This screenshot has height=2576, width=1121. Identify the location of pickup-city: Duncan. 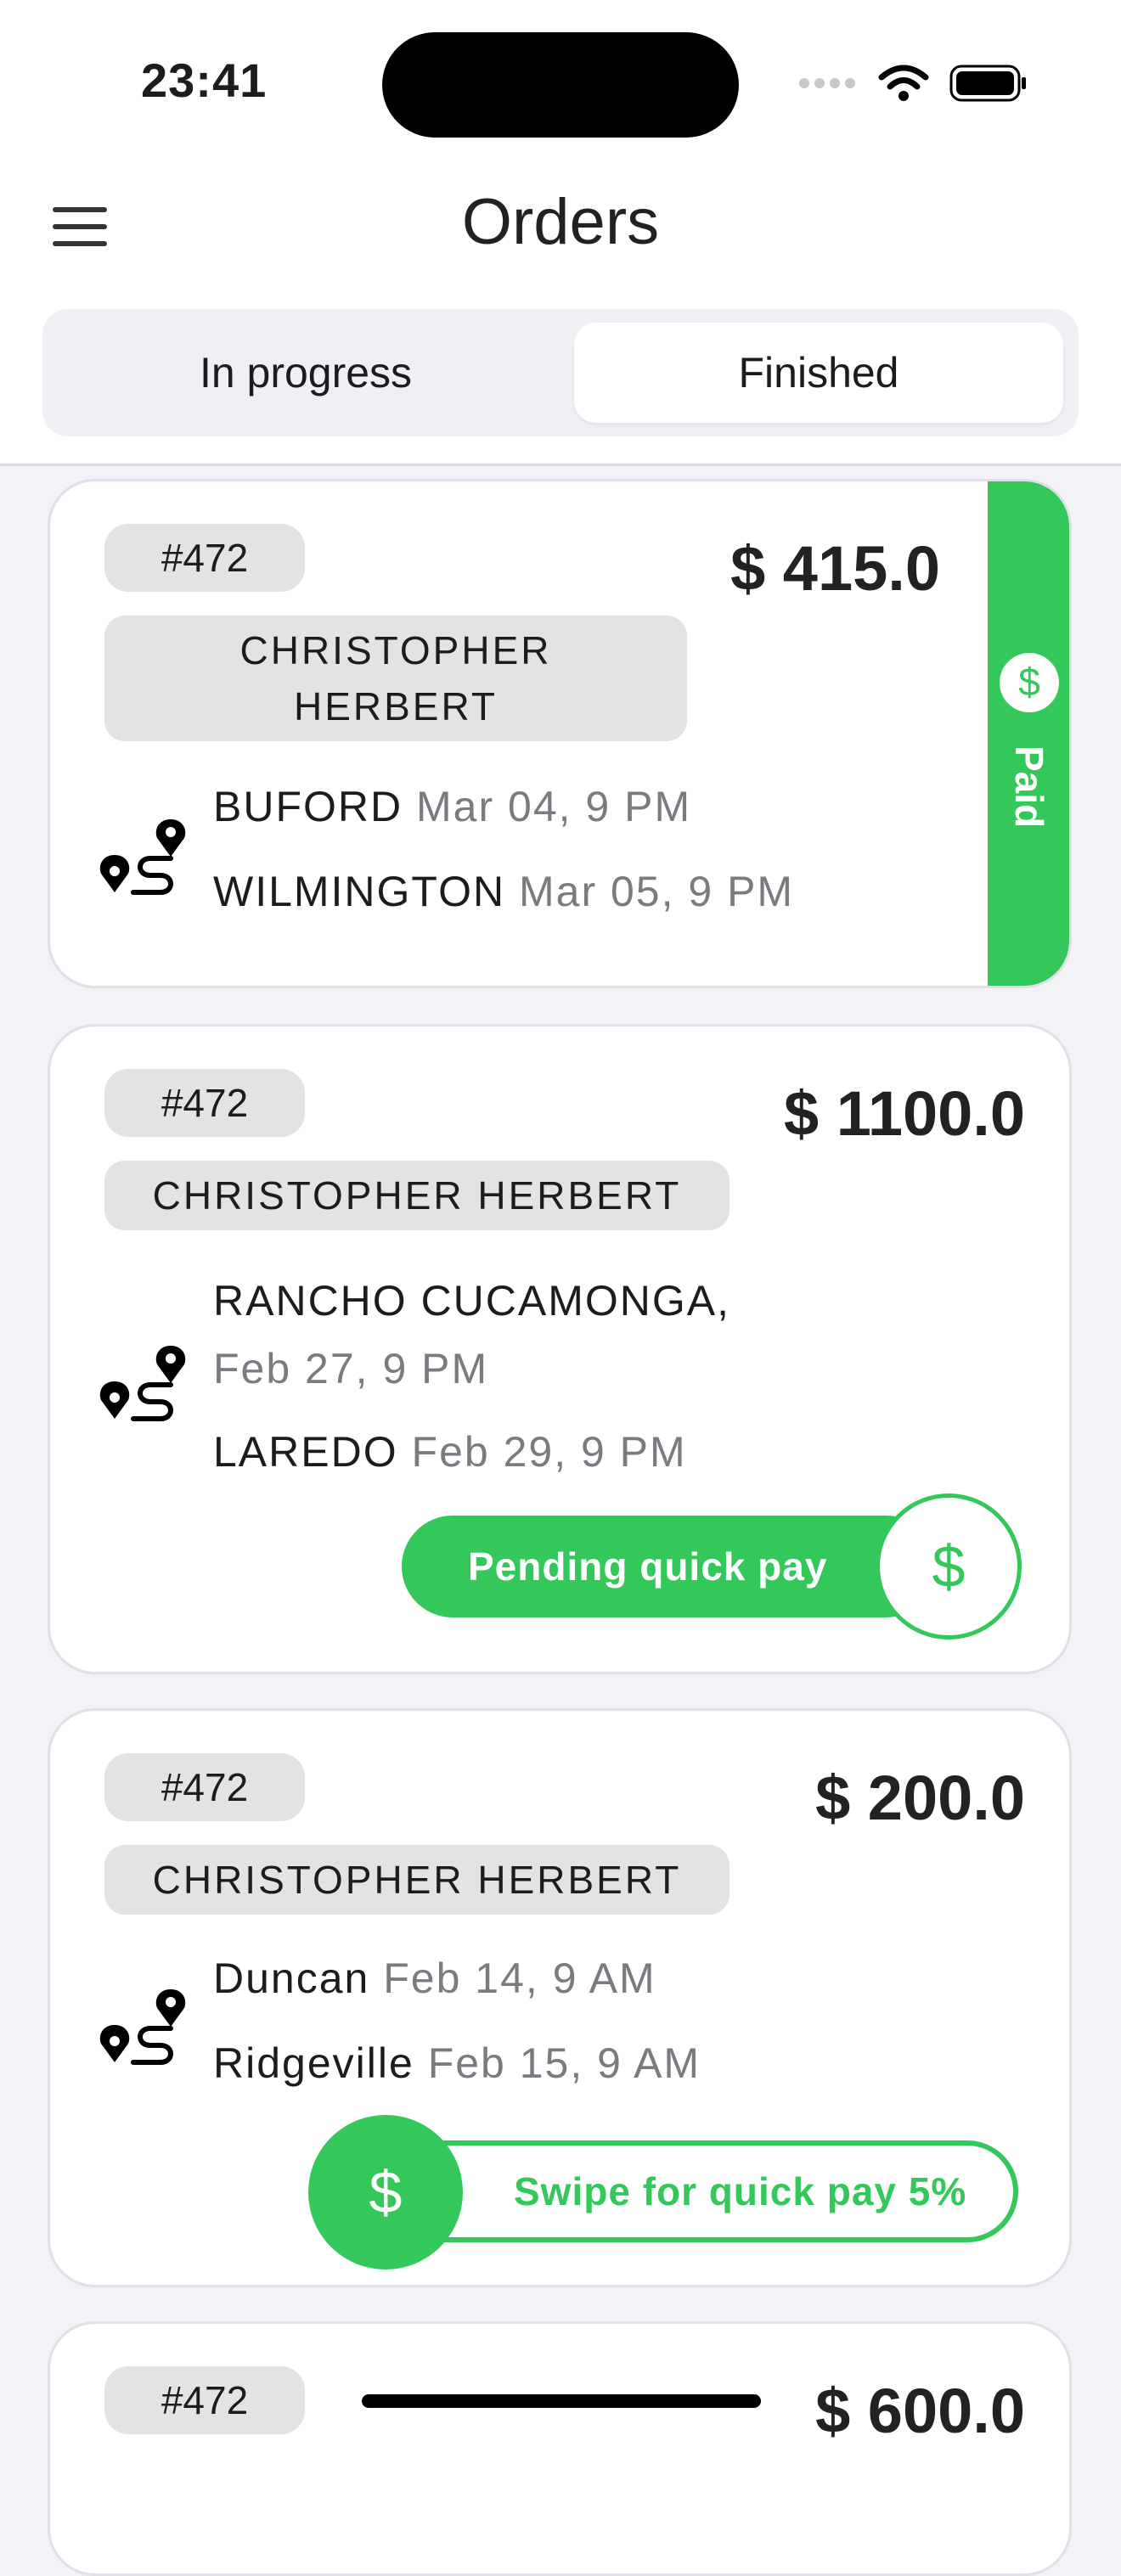
(291, 1978).